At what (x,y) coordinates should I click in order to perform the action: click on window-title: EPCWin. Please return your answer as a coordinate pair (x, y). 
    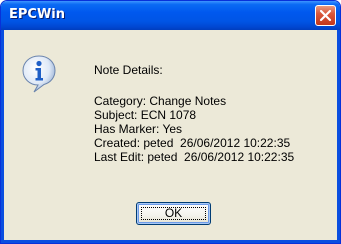
    Looking at the image, I should click on (37, 14).